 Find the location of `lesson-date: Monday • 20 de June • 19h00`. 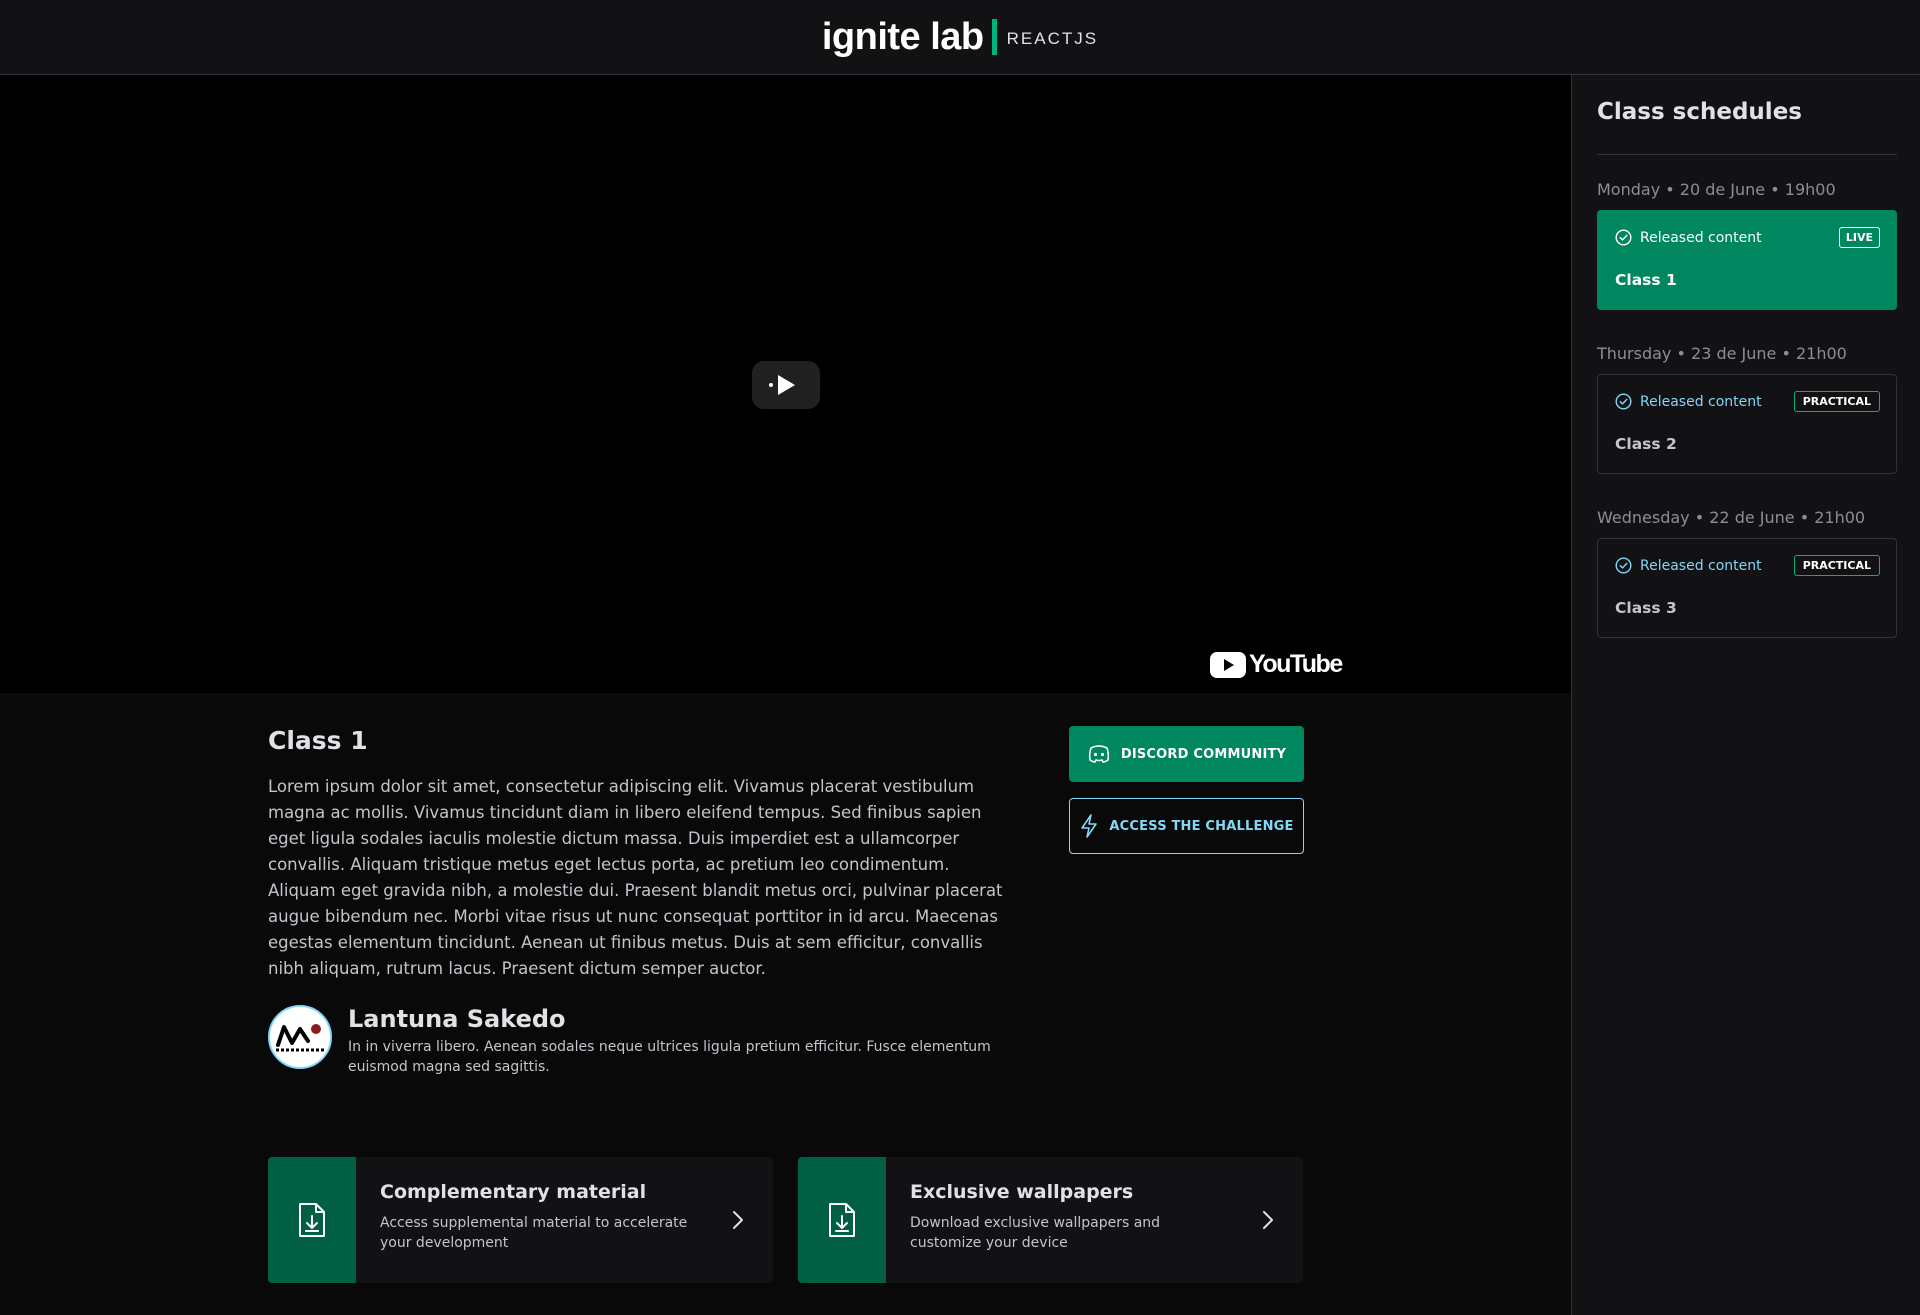

lesson-date: Monday • 20 de June • 19h00 is located at coordinates (1716, 189).